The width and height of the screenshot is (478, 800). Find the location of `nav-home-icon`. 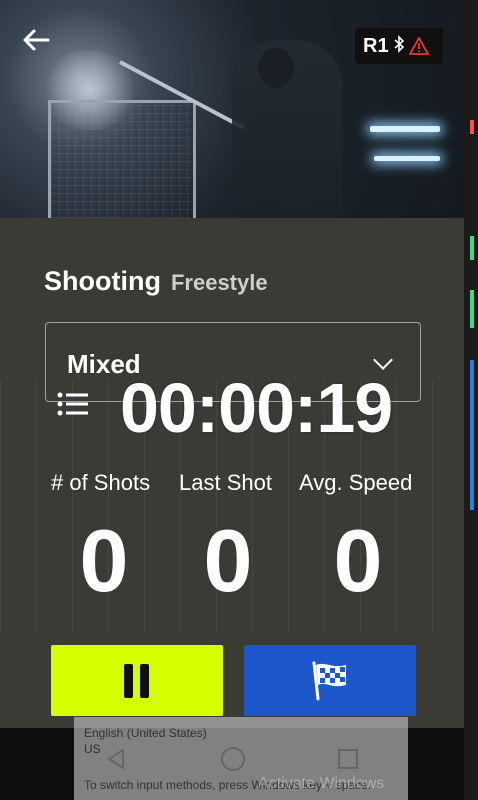

nav-home-icon is located at coordinates (233, 759).